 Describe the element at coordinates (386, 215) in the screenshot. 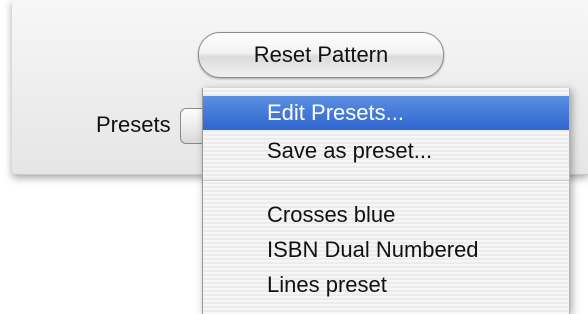

I see `menu-item-crosses-blue: Crosses blue` at that location.